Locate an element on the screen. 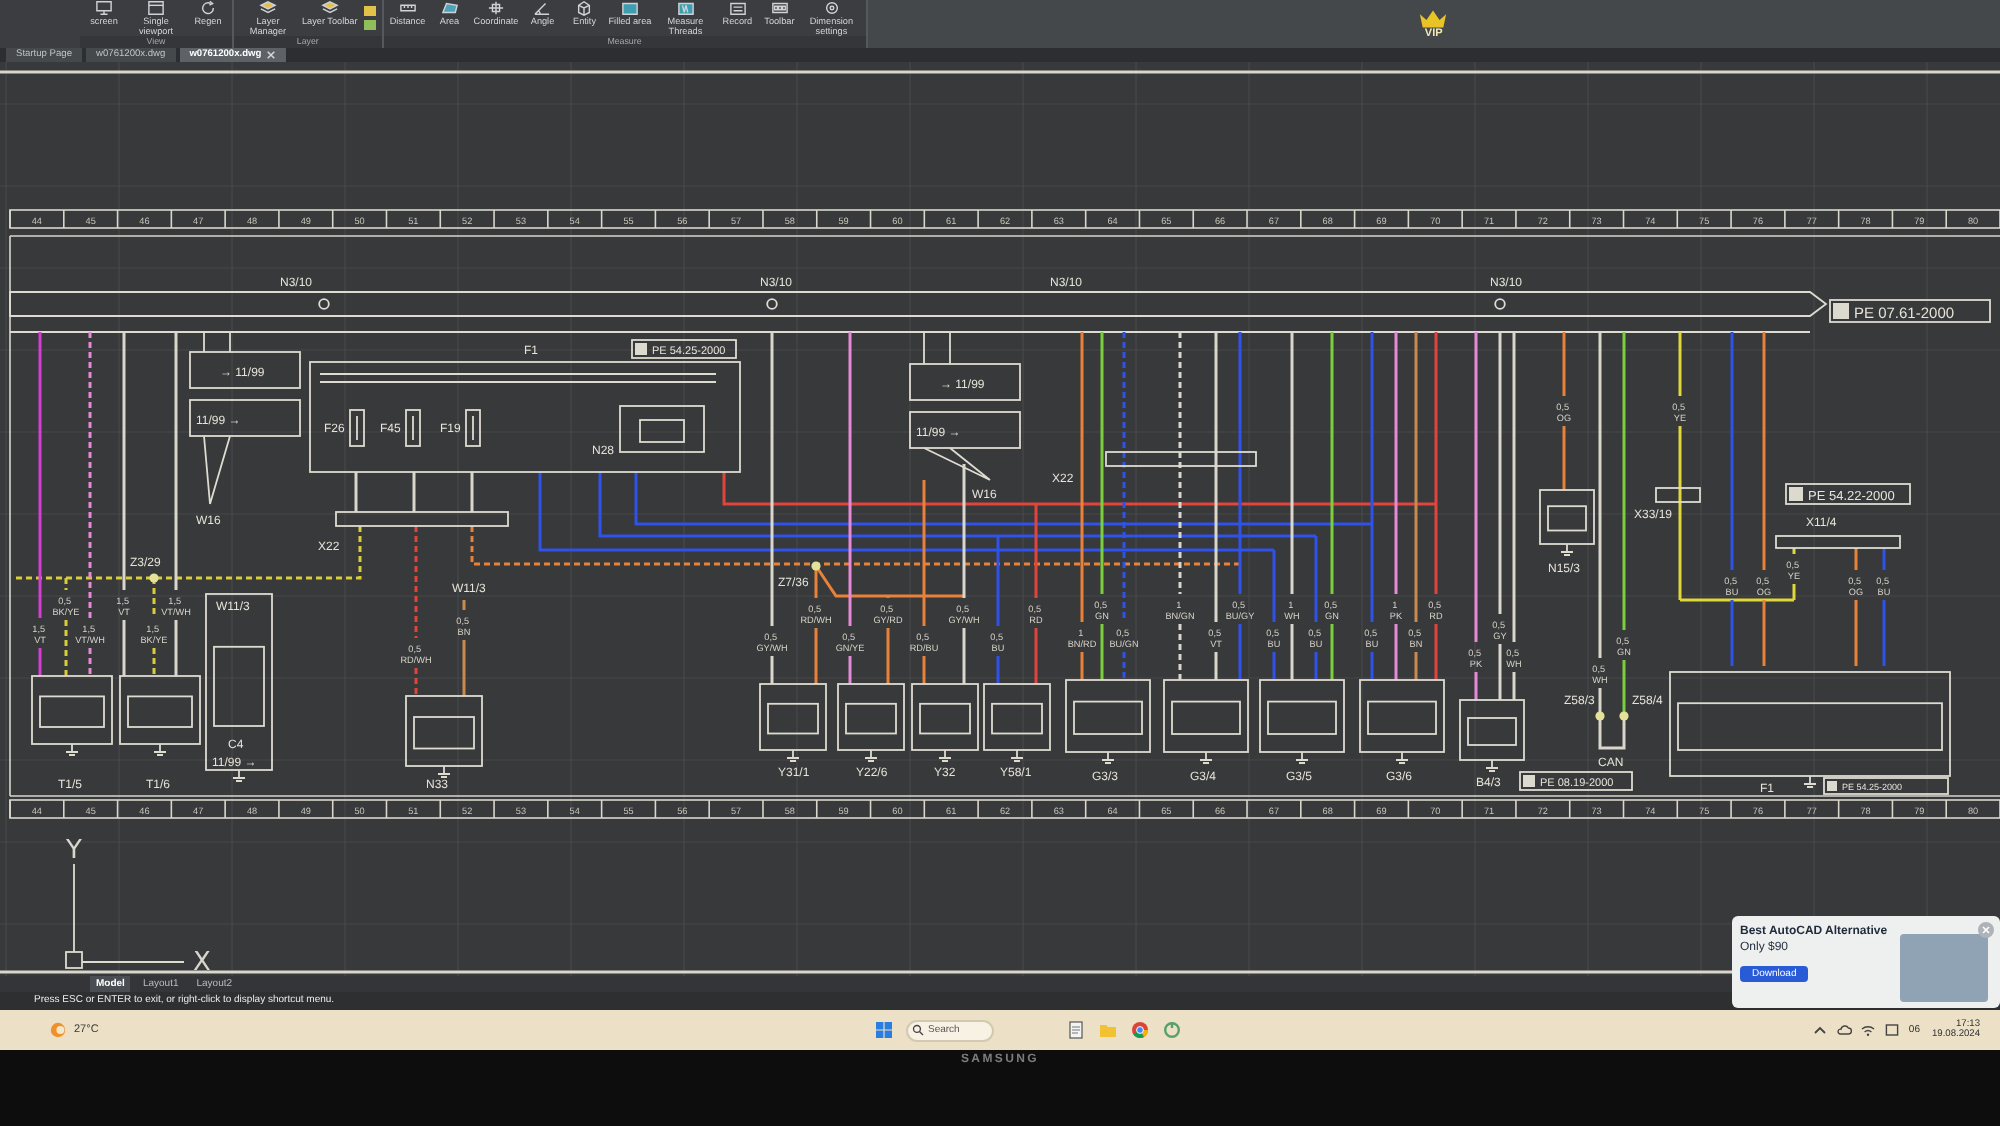  refresh-icon is located at coordinates (208, 8).